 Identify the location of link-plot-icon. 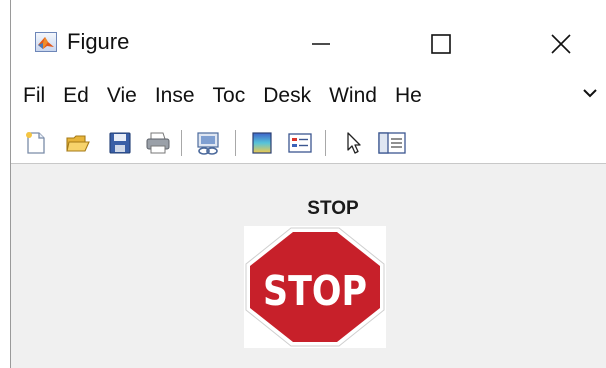
(208, 143).